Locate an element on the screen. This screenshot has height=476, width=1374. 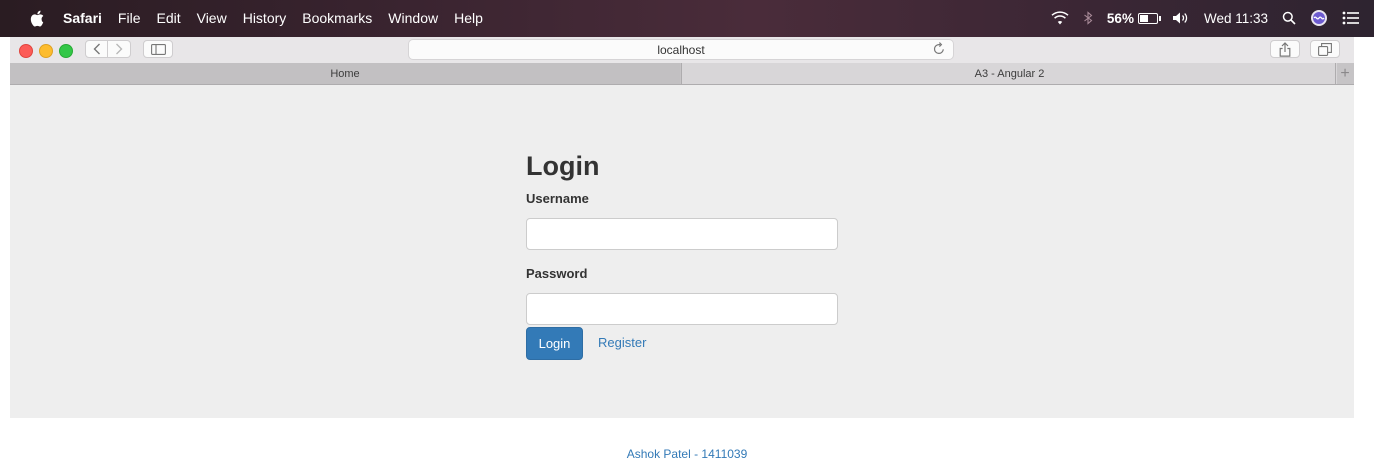
volume-icon is located at coordinates (1181, 18).